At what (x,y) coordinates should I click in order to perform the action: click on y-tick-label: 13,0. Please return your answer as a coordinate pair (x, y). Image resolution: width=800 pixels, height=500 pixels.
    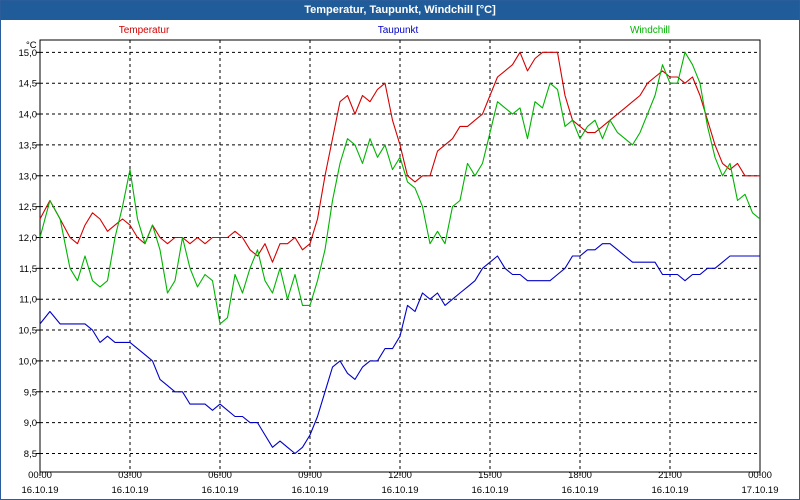
    Looking at the image, I should click on (28, 176).